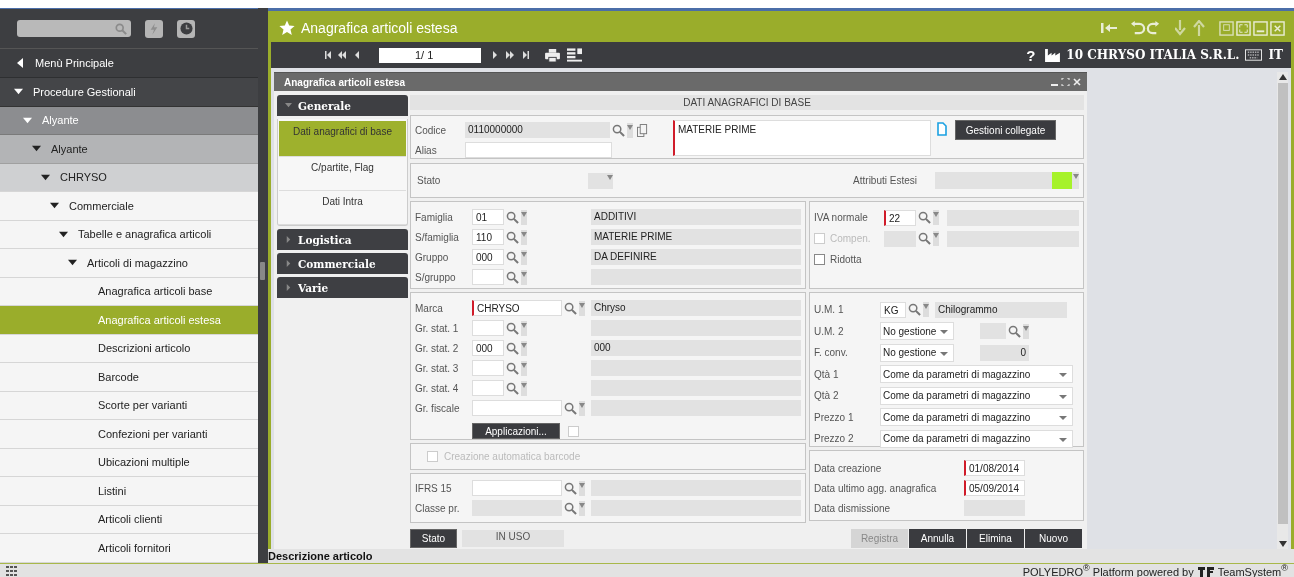 This screenshot has width=1294, height=577. Describe the element at coordinates (342, 139) in the screenshot. I see `subsection-tab: Dati anagrafici di base` at that location.